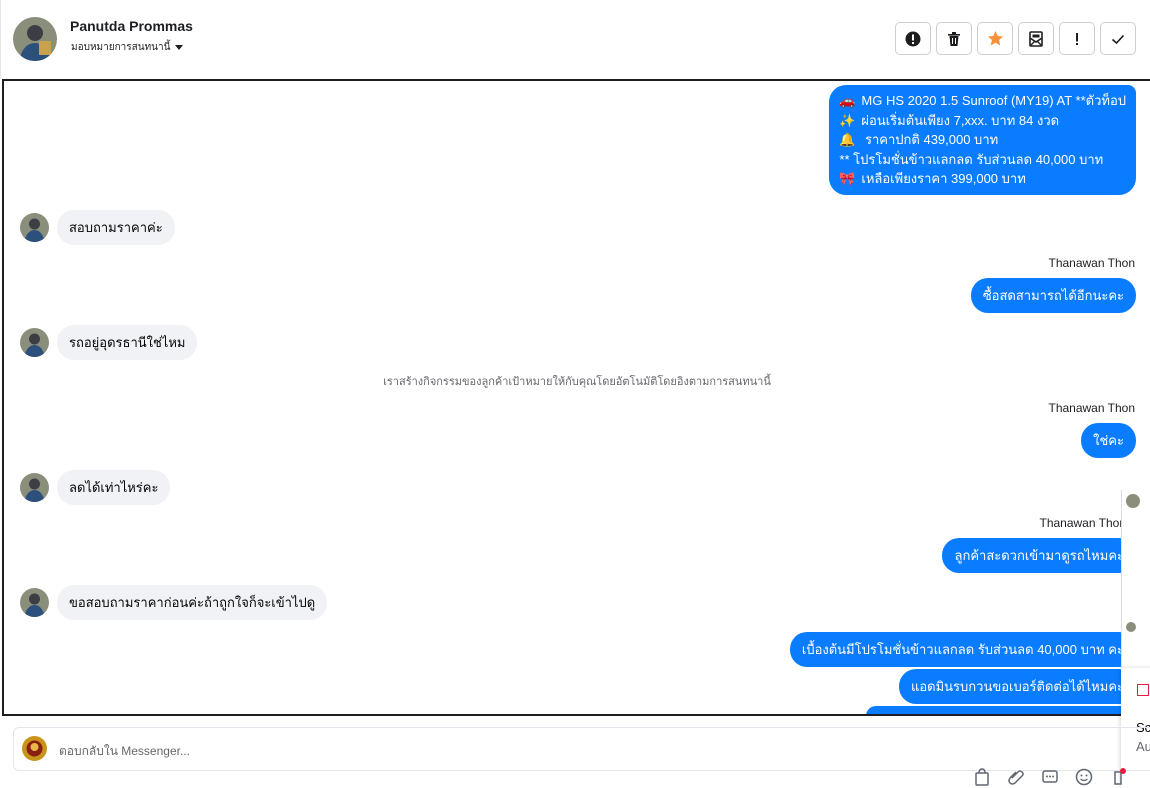  I want to click on incoming-message-row: ขอสอบถามราคาก่อนค่ะถ้าถูกใจก็จะเข้าไปดู, so click(174, 602).